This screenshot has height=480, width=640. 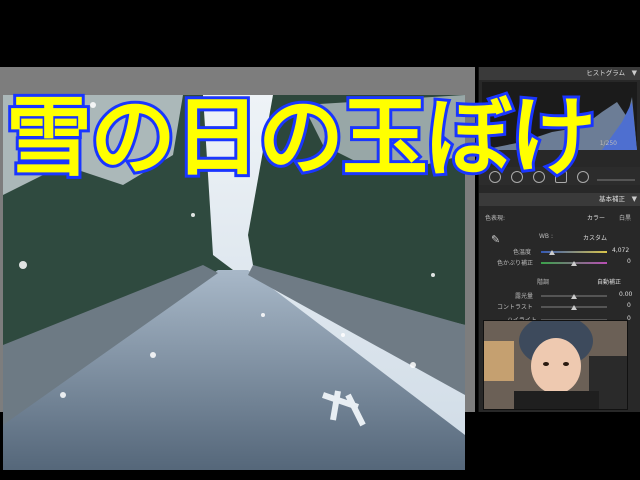 I want to click on histogram-header: ヒストグラム ▼, so click(x=559, y=73).